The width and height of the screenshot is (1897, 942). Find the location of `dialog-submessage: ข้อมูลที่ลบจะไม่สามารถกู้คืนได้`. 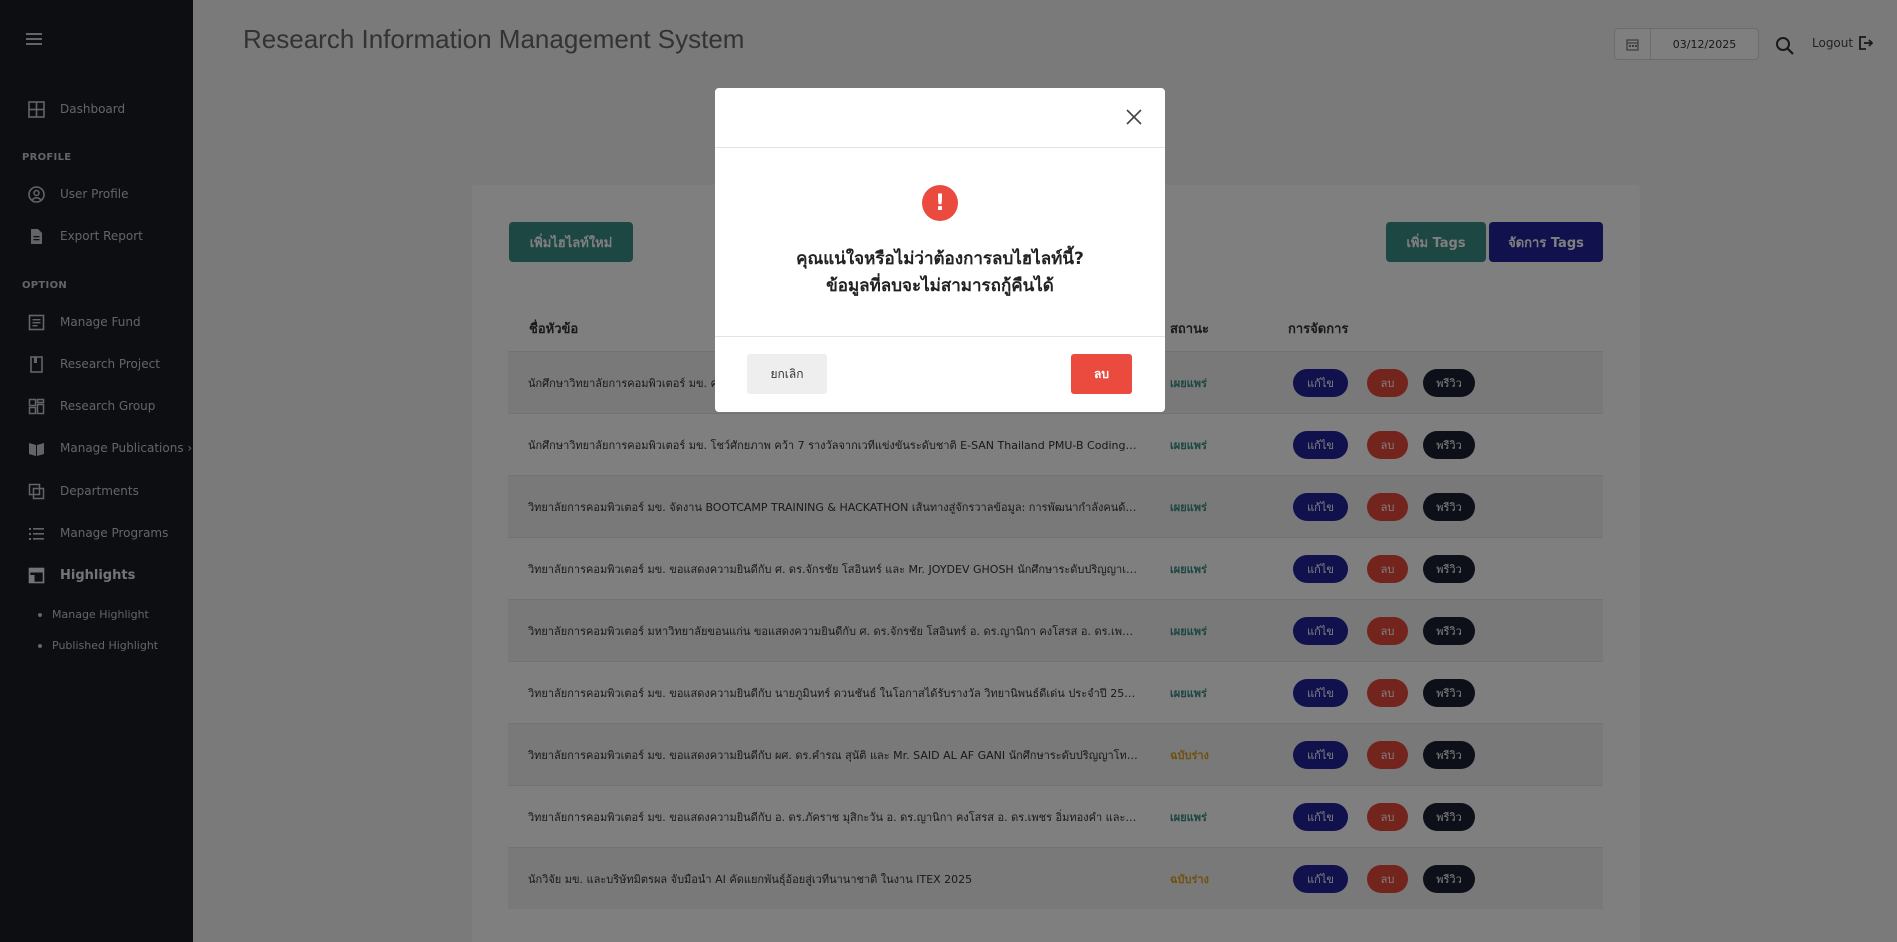

dialog-submessage: ข้อมูลที่ลบจะไม่สามารถกู้คืนได้ is located at coordinates (940, 286).